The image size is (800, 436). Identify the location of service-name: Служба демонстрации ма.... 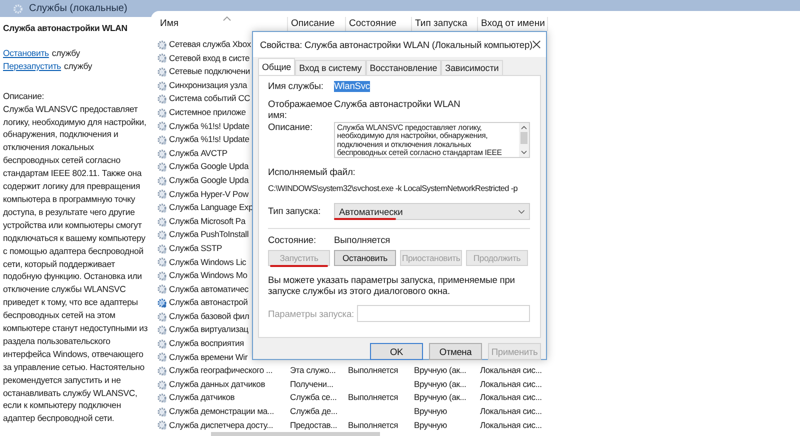
(221, 412).